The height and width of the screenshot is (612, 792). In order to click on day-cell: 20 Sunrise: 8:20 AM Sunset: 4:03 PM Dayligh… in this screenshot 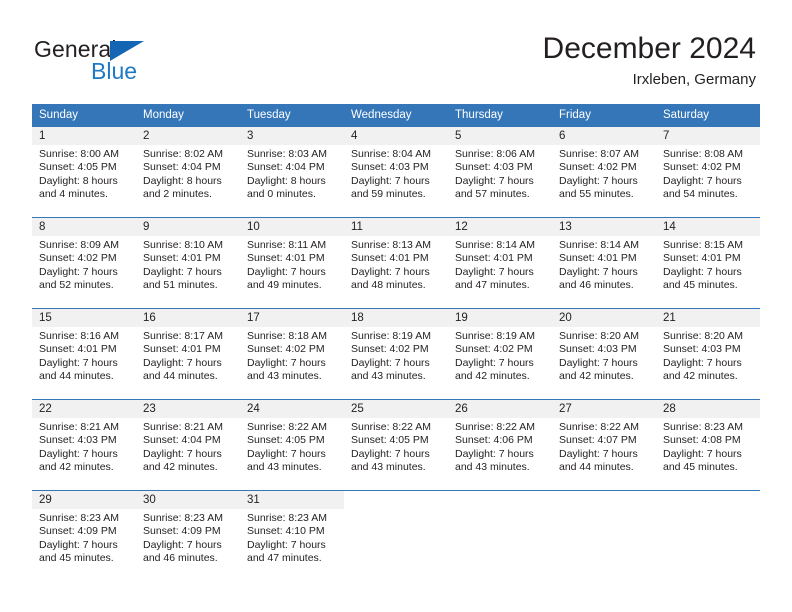, I will do `click(604, 354)`.